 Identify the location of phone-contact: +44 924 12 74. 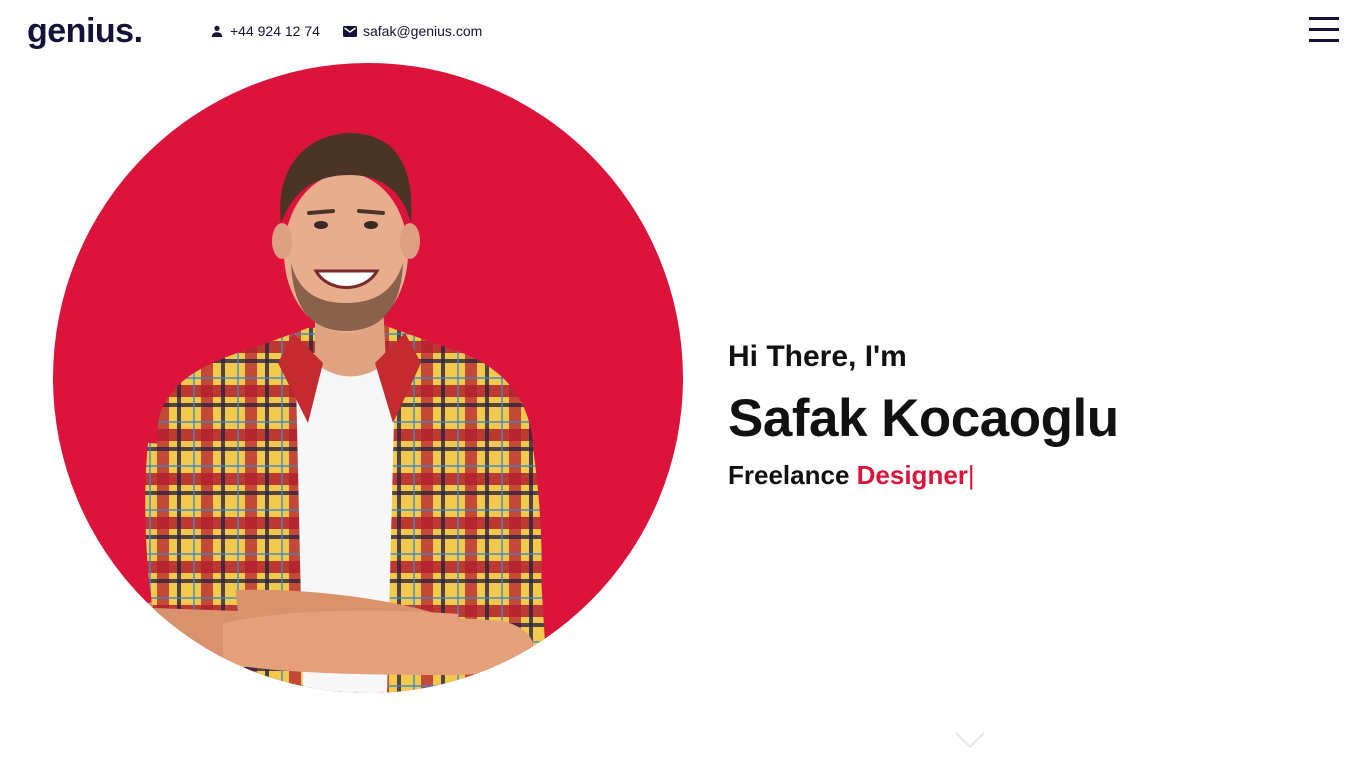
(265, 31).